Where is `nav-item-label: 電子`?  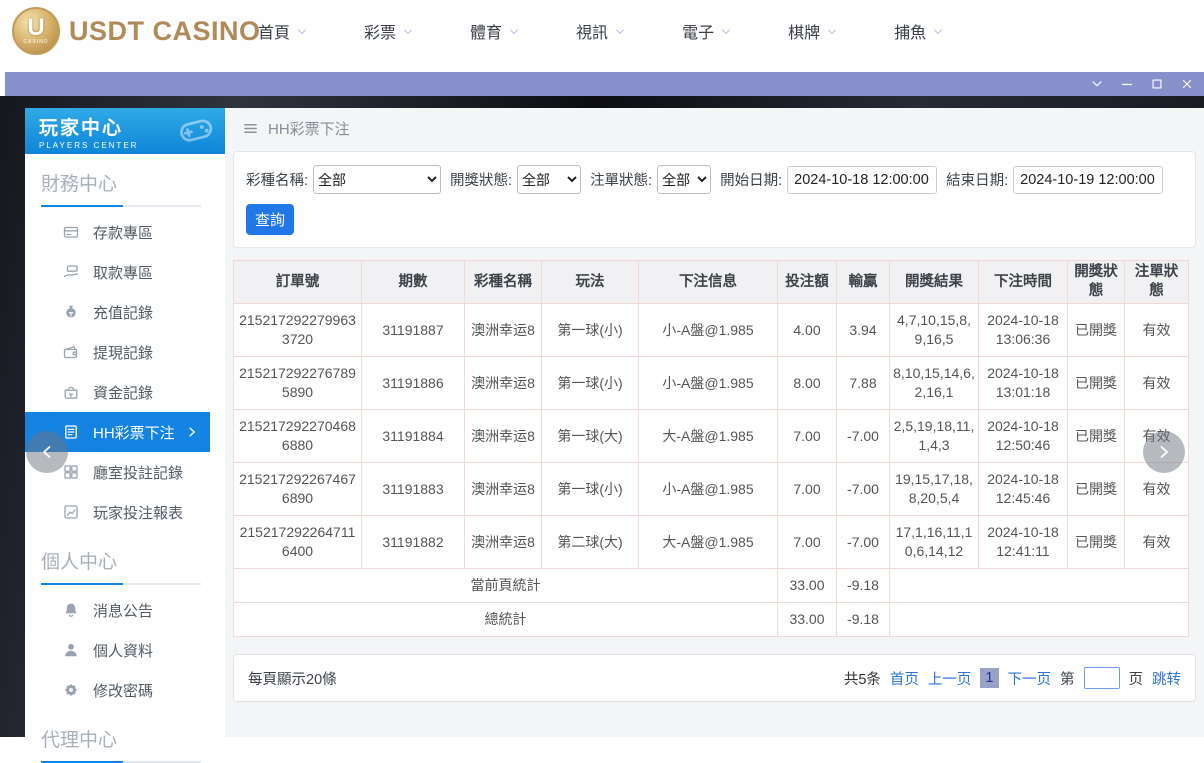
nav-item-label: 電子 is located at coordinates (698, 33).